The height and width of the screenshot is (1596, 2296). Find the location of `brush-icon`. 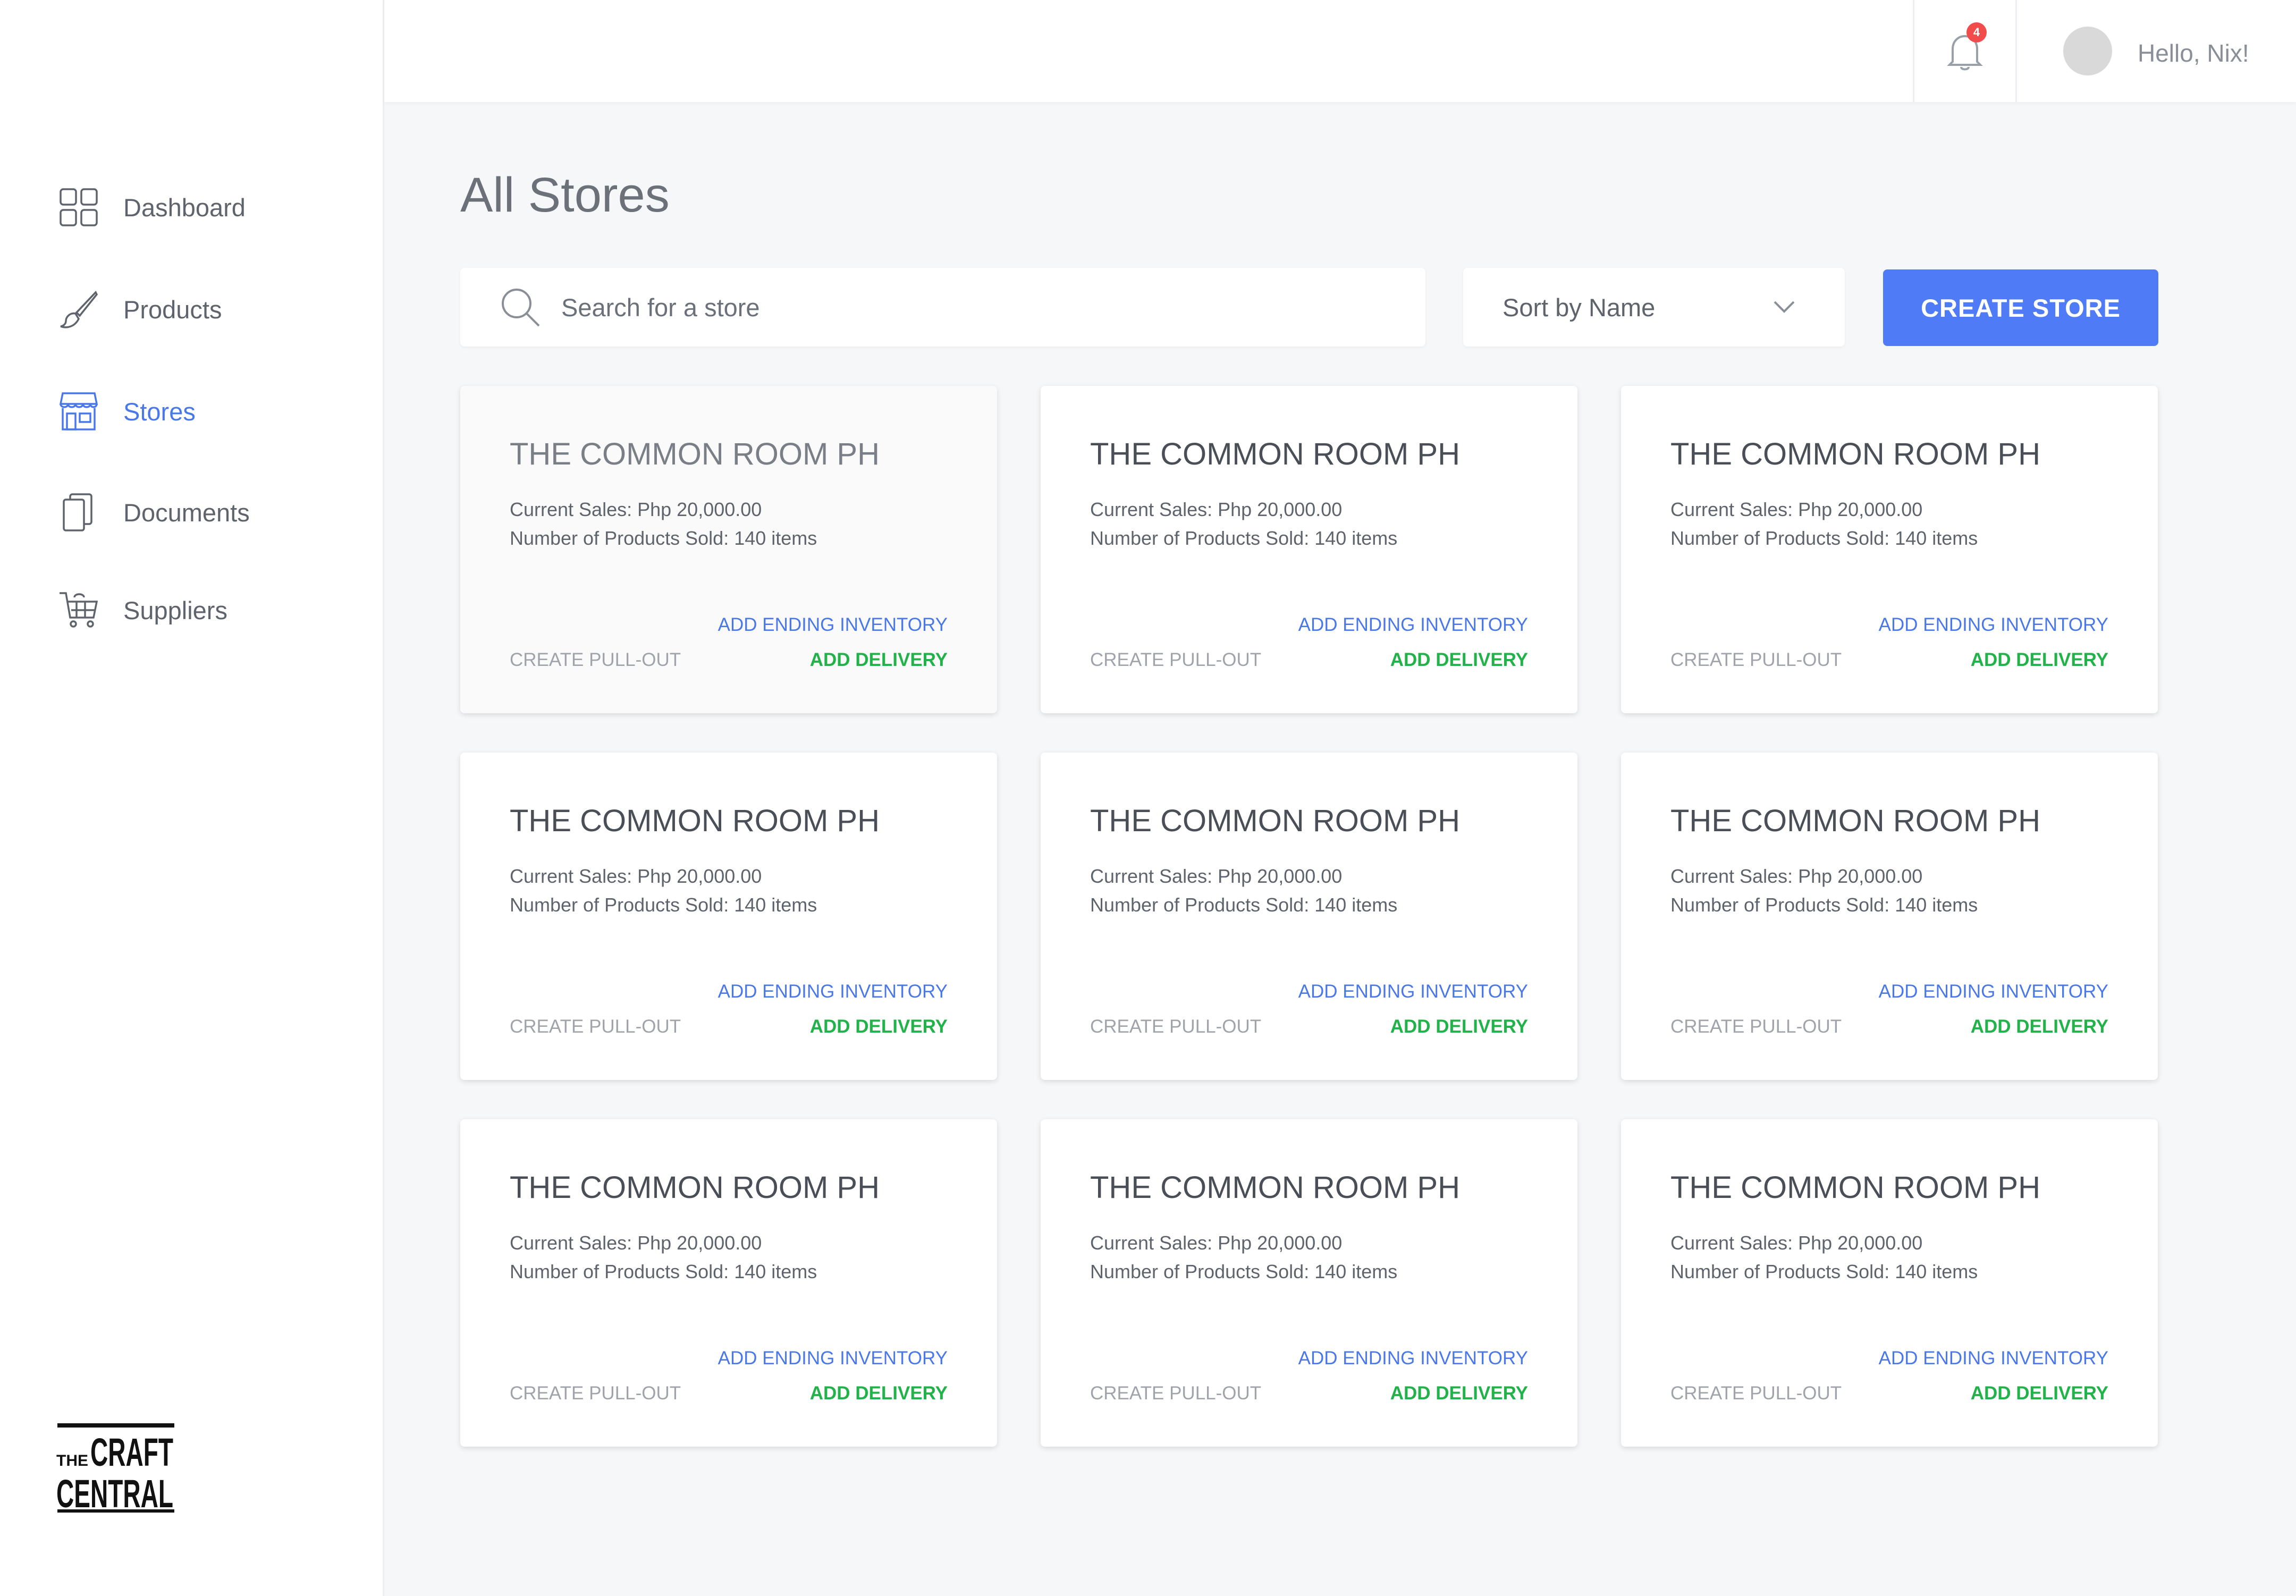

brush-icon is located at coordinates (78, 309).